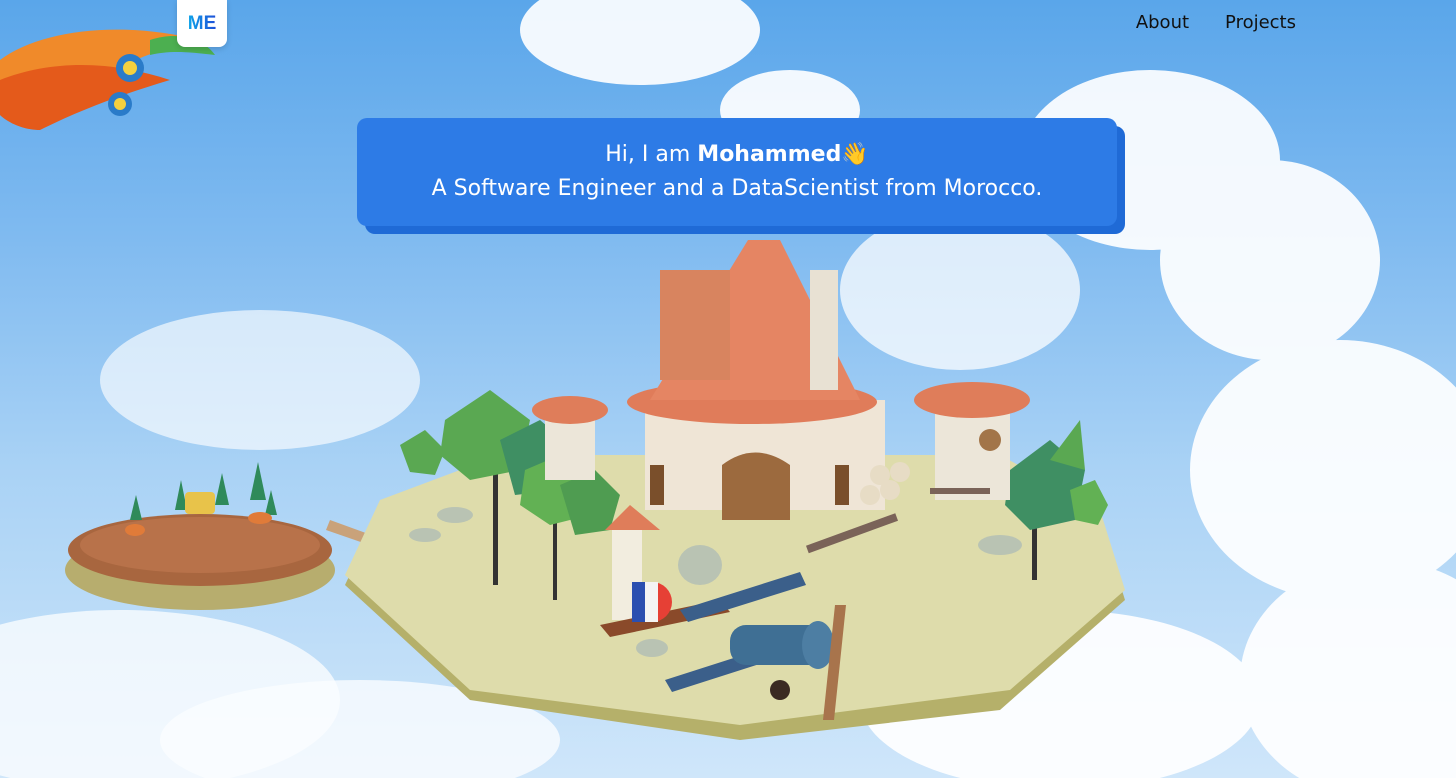 The image size is (1456, 778). What do you see at coordinates (855, 154) in the screenshot?
I see `waving-hand-icon: 👋` at bounding box center [855, 154].